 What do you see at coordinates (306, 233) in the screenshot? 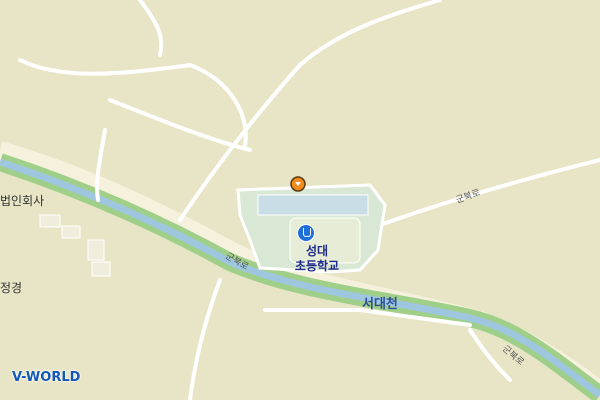
I see `school-icon` at bounding box center [306, 233].